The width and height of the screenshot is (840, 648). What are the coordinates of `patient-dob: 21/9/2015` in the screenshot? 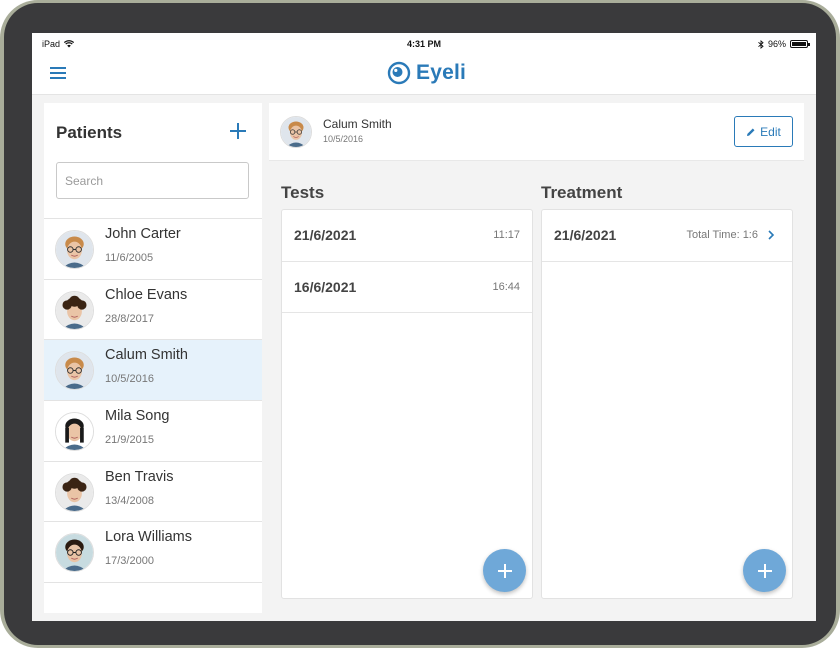 It's located at (129, 440).